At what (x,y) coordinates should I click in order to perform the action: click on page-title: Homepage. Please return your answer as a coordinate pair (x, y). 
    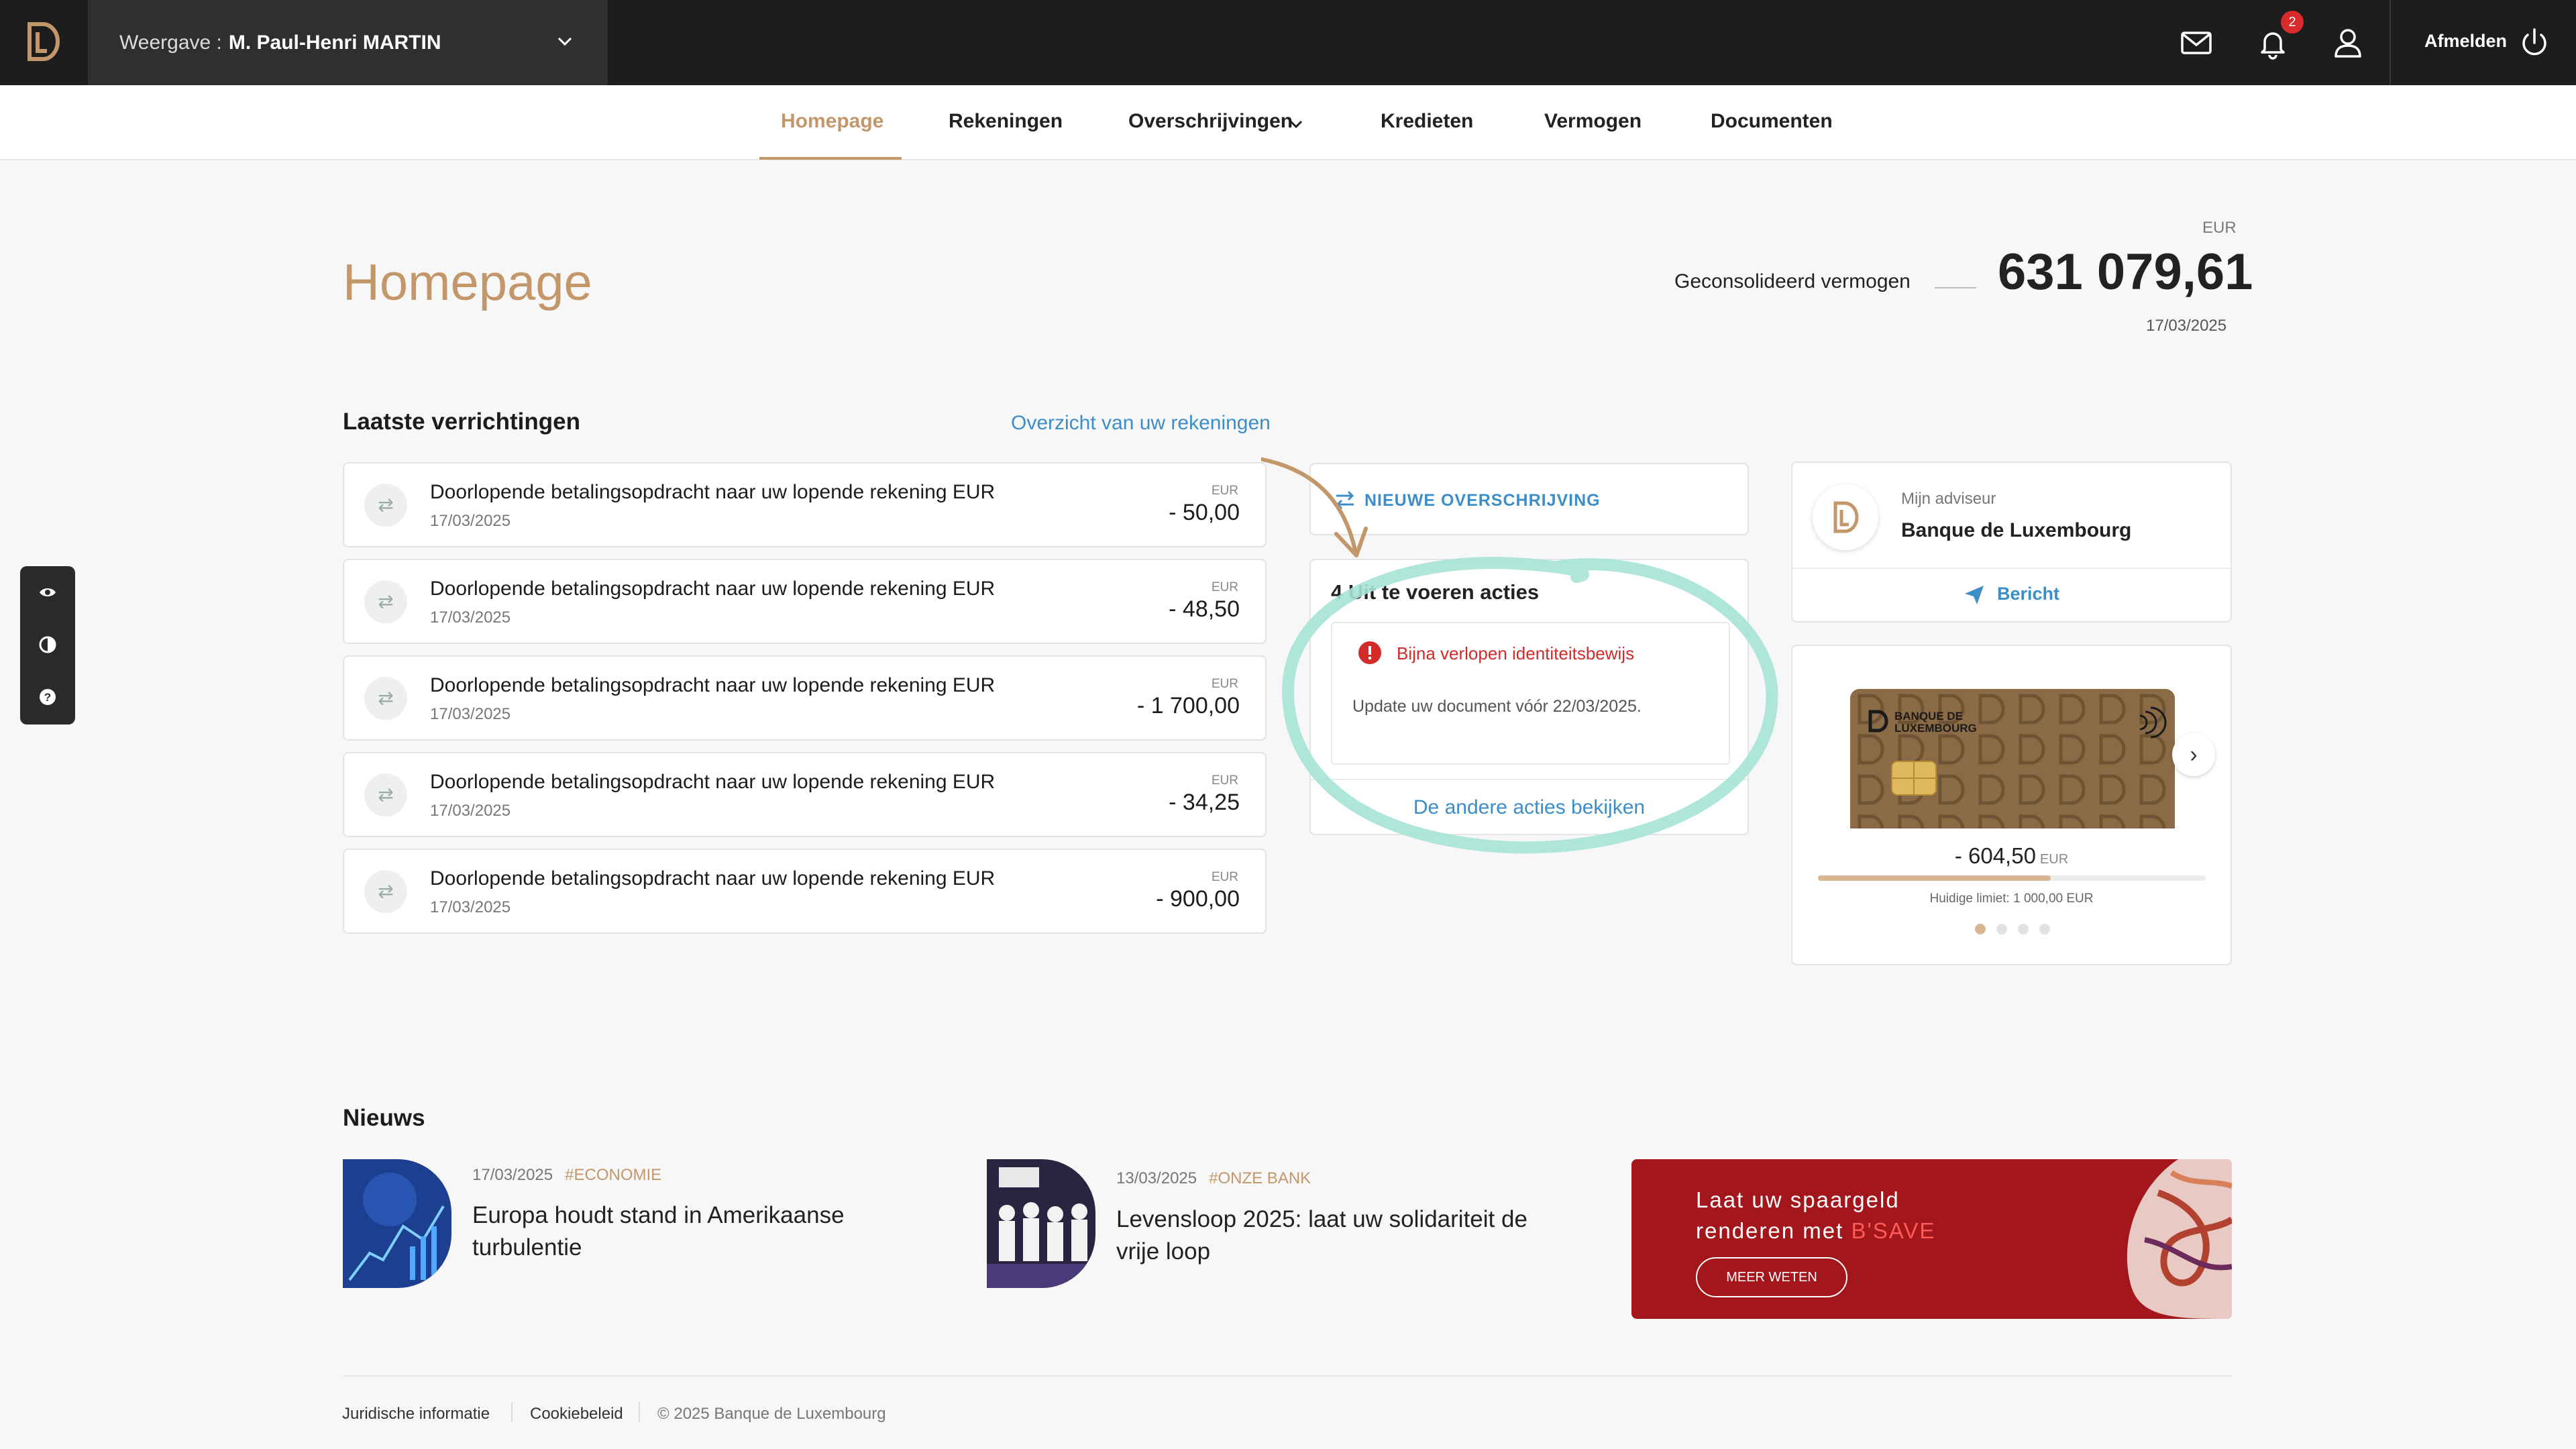
    Looking at the image, I should click on (467, 282).